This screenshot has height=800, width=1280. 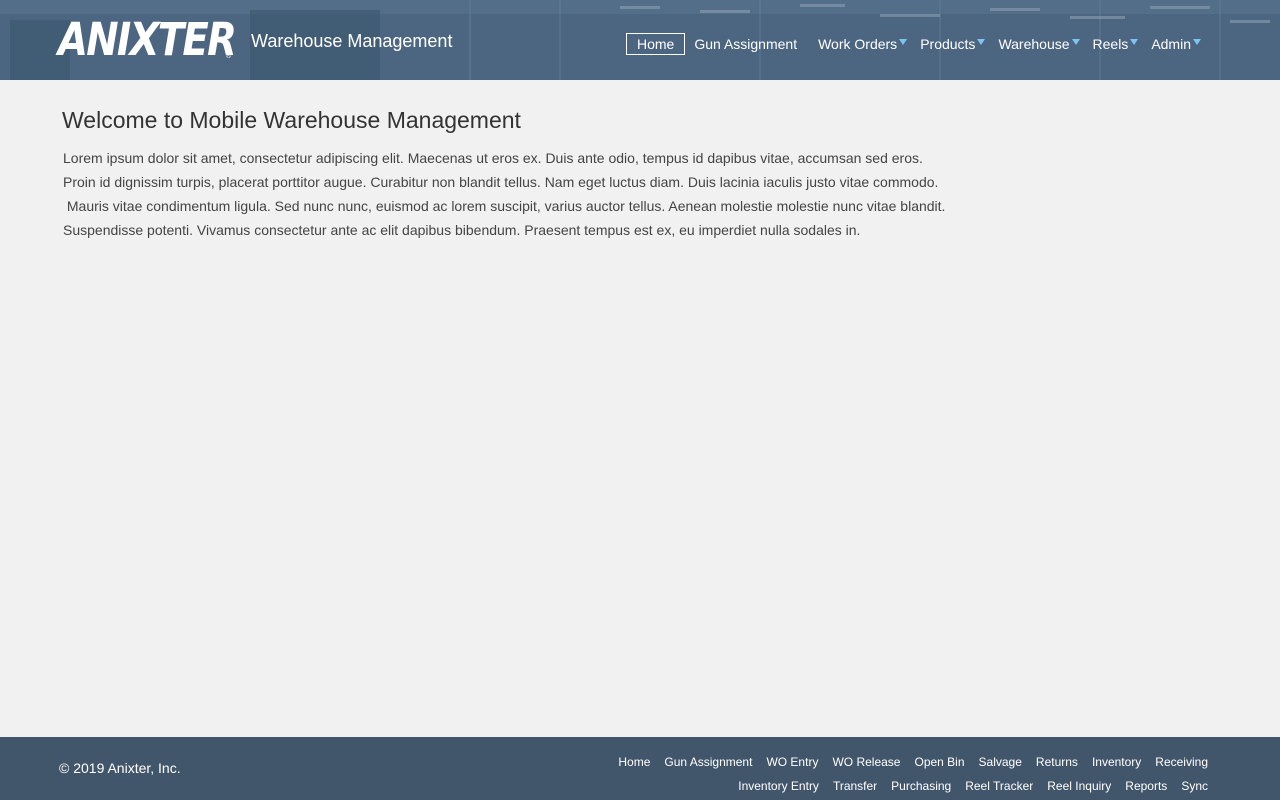 I want to click on nav-gun-assignment-label: Gun Assignment, so click(x=746, y=44).